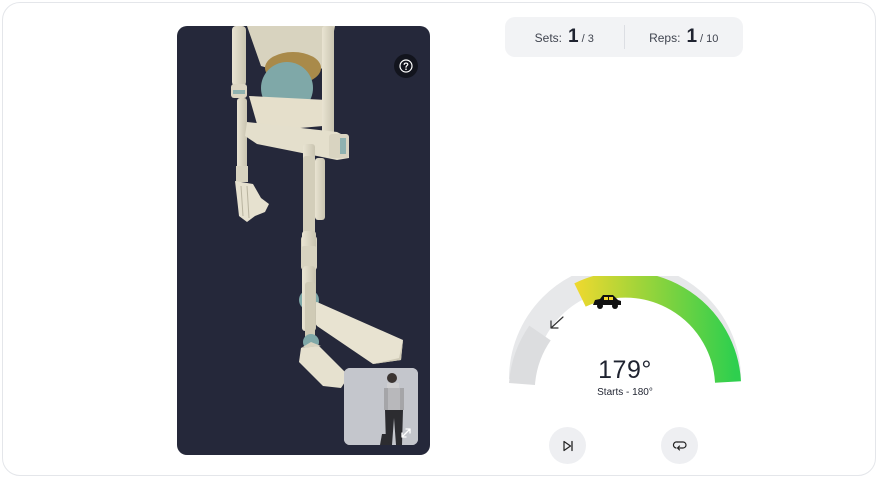 This screenshot has height=480, width=880. Describe the element at coordinates (381, 406) in the screenshot. I see `reference-video-thumbnail` at that location.